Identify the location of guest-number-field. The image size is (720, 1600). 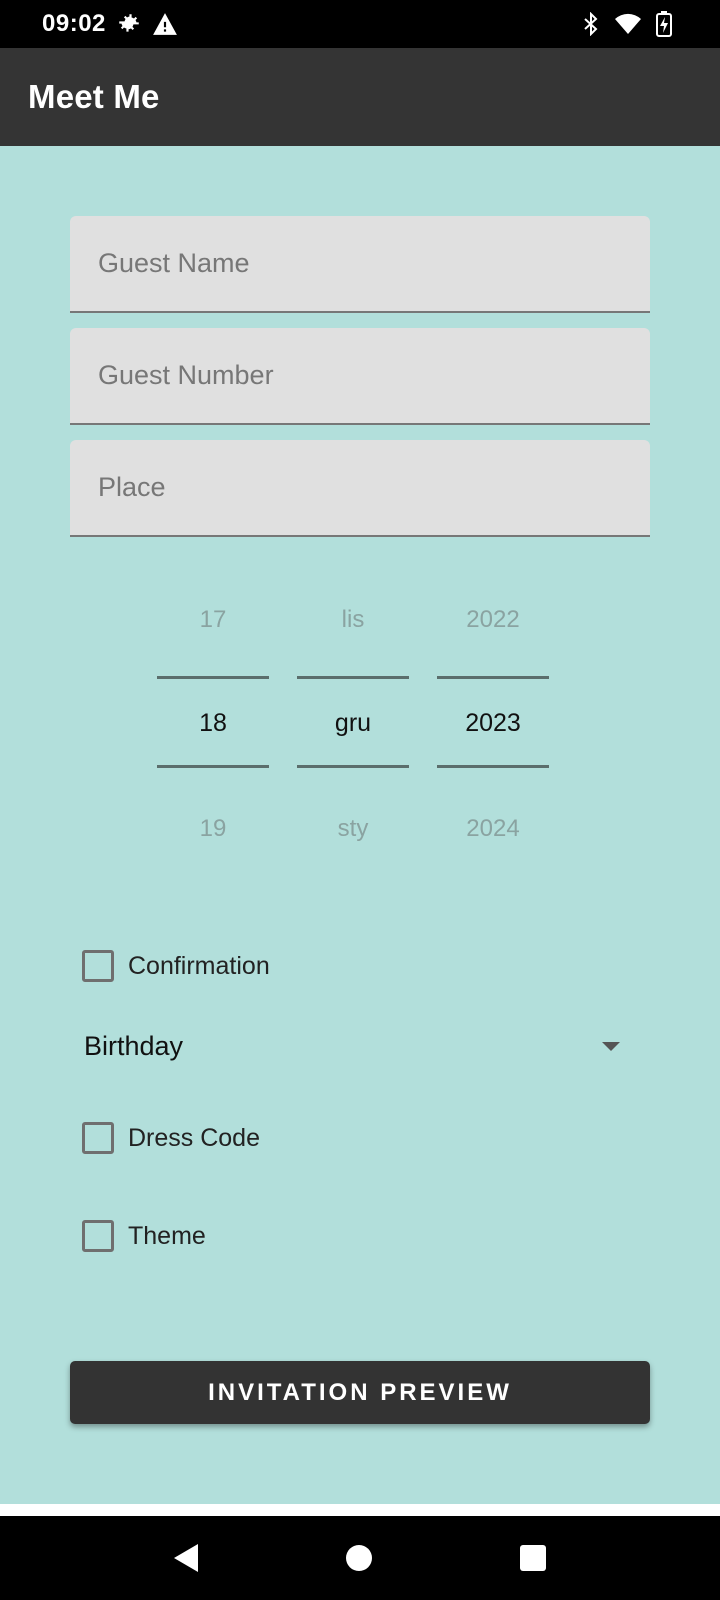
(360, 376).